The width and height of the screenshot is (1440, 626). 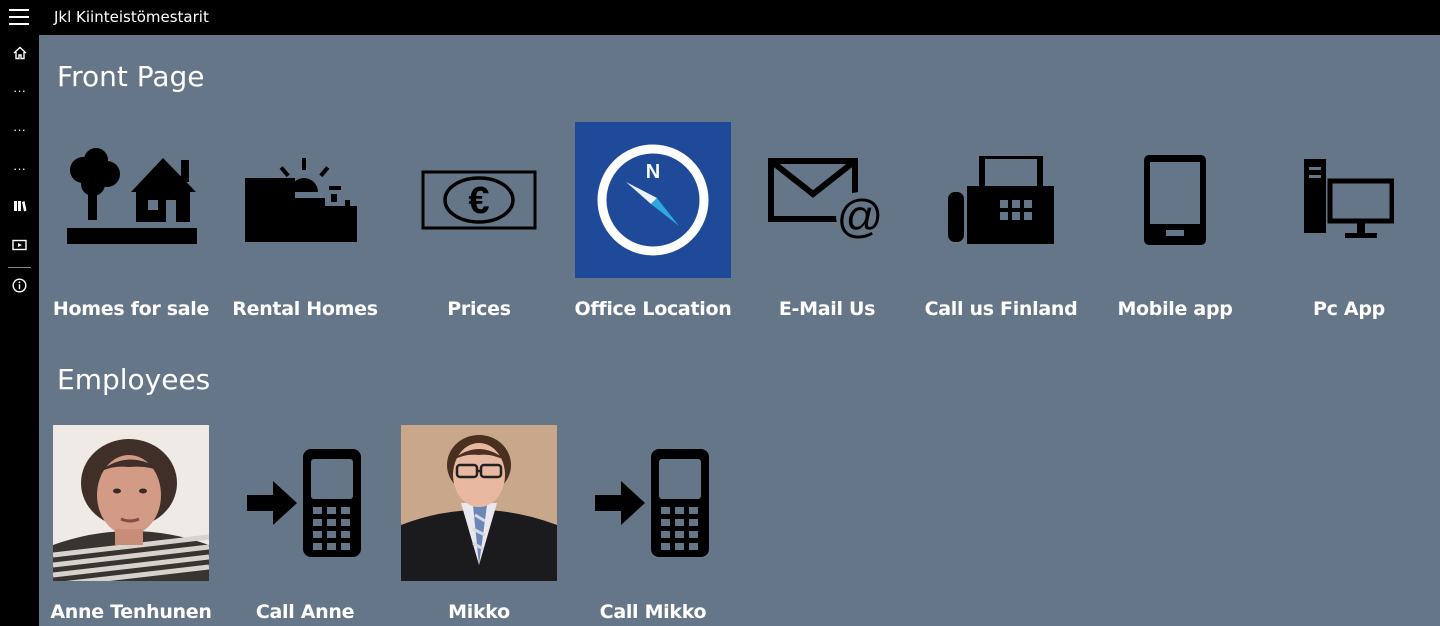 I want to click on email-icon: @, so click(x=826, y=200).